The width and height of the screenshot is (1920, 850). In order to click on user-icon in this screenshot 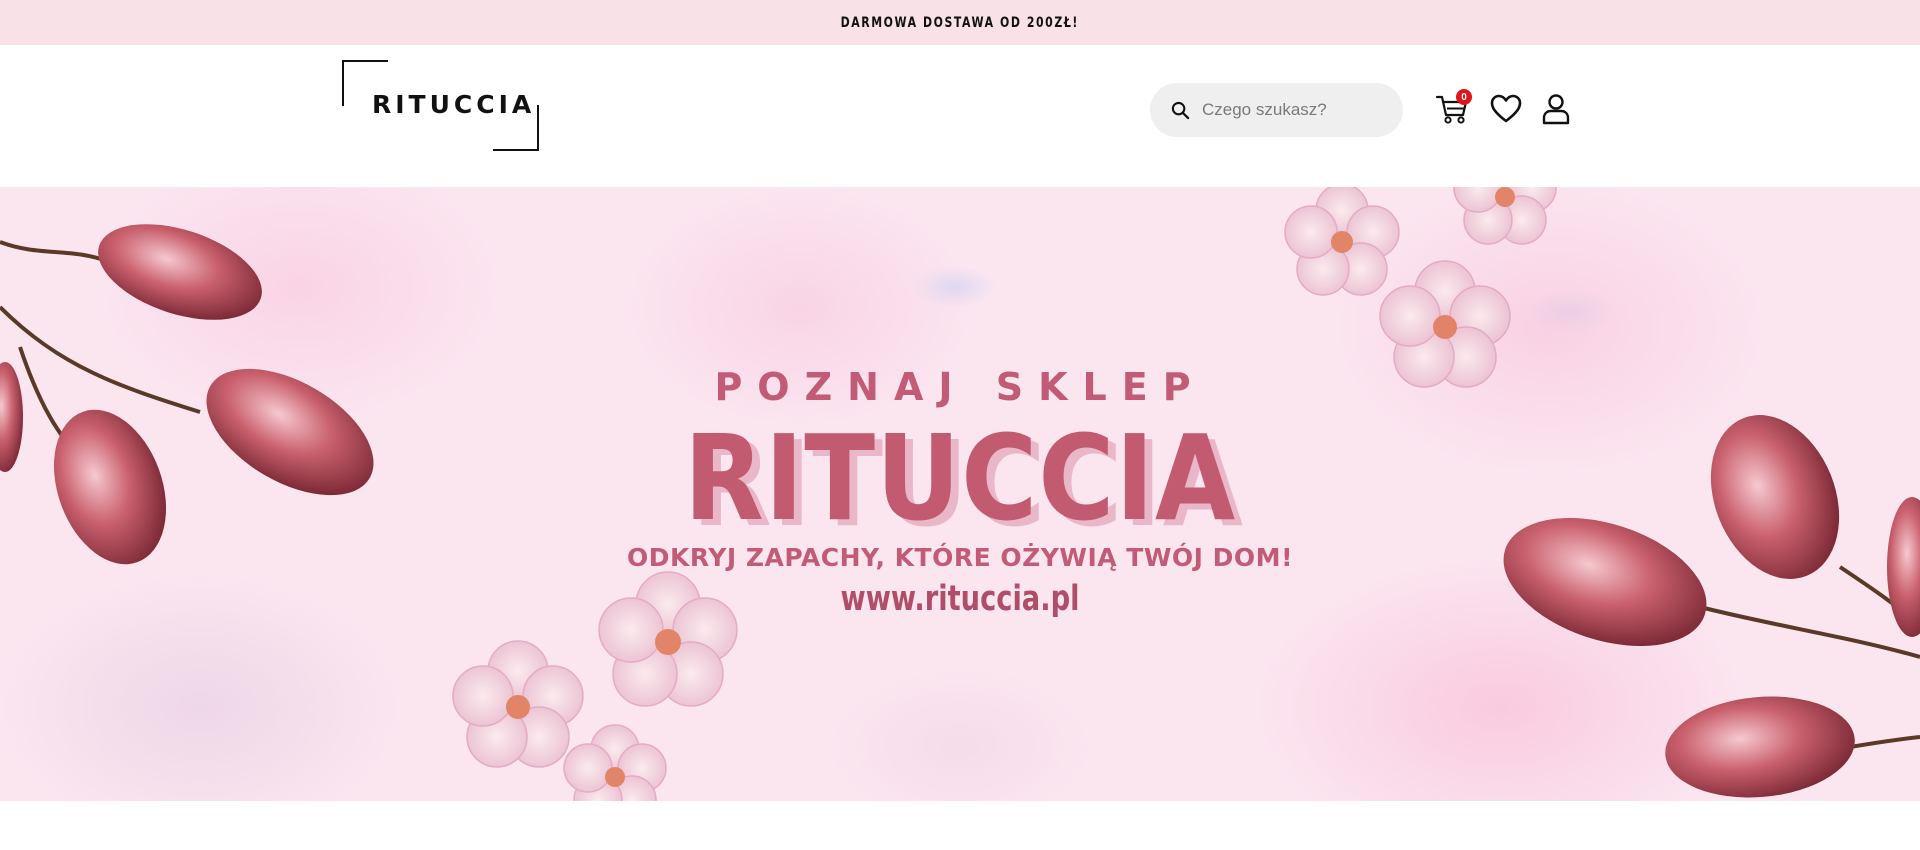, I will do `click(1556, 109)`.